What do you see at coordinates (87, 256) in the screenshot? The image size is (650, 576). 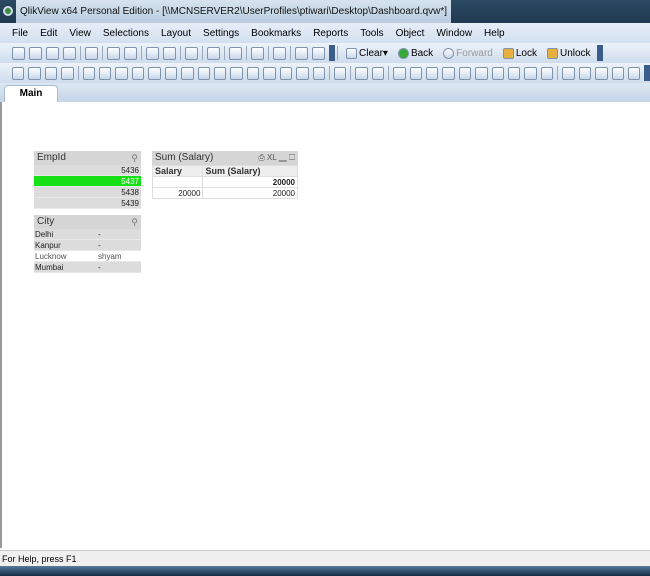 I see `listbox-item: Lucknow shyam` at bounding box center [87, 256].